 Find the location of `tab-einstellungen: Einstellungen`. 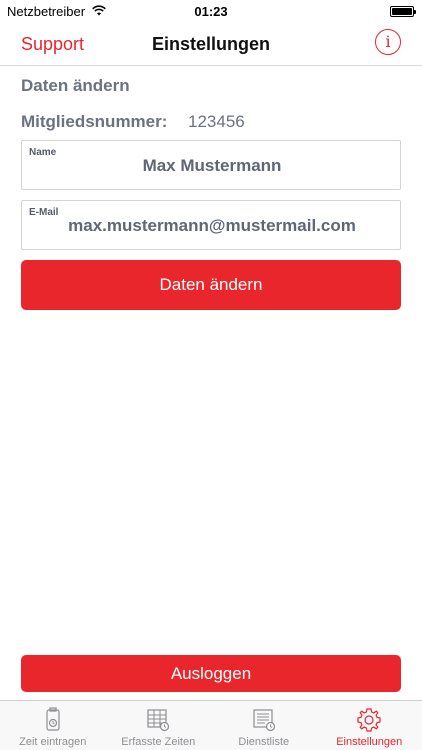

tab-einstellungen: Einstellungen is located at coordinates (369, 725).